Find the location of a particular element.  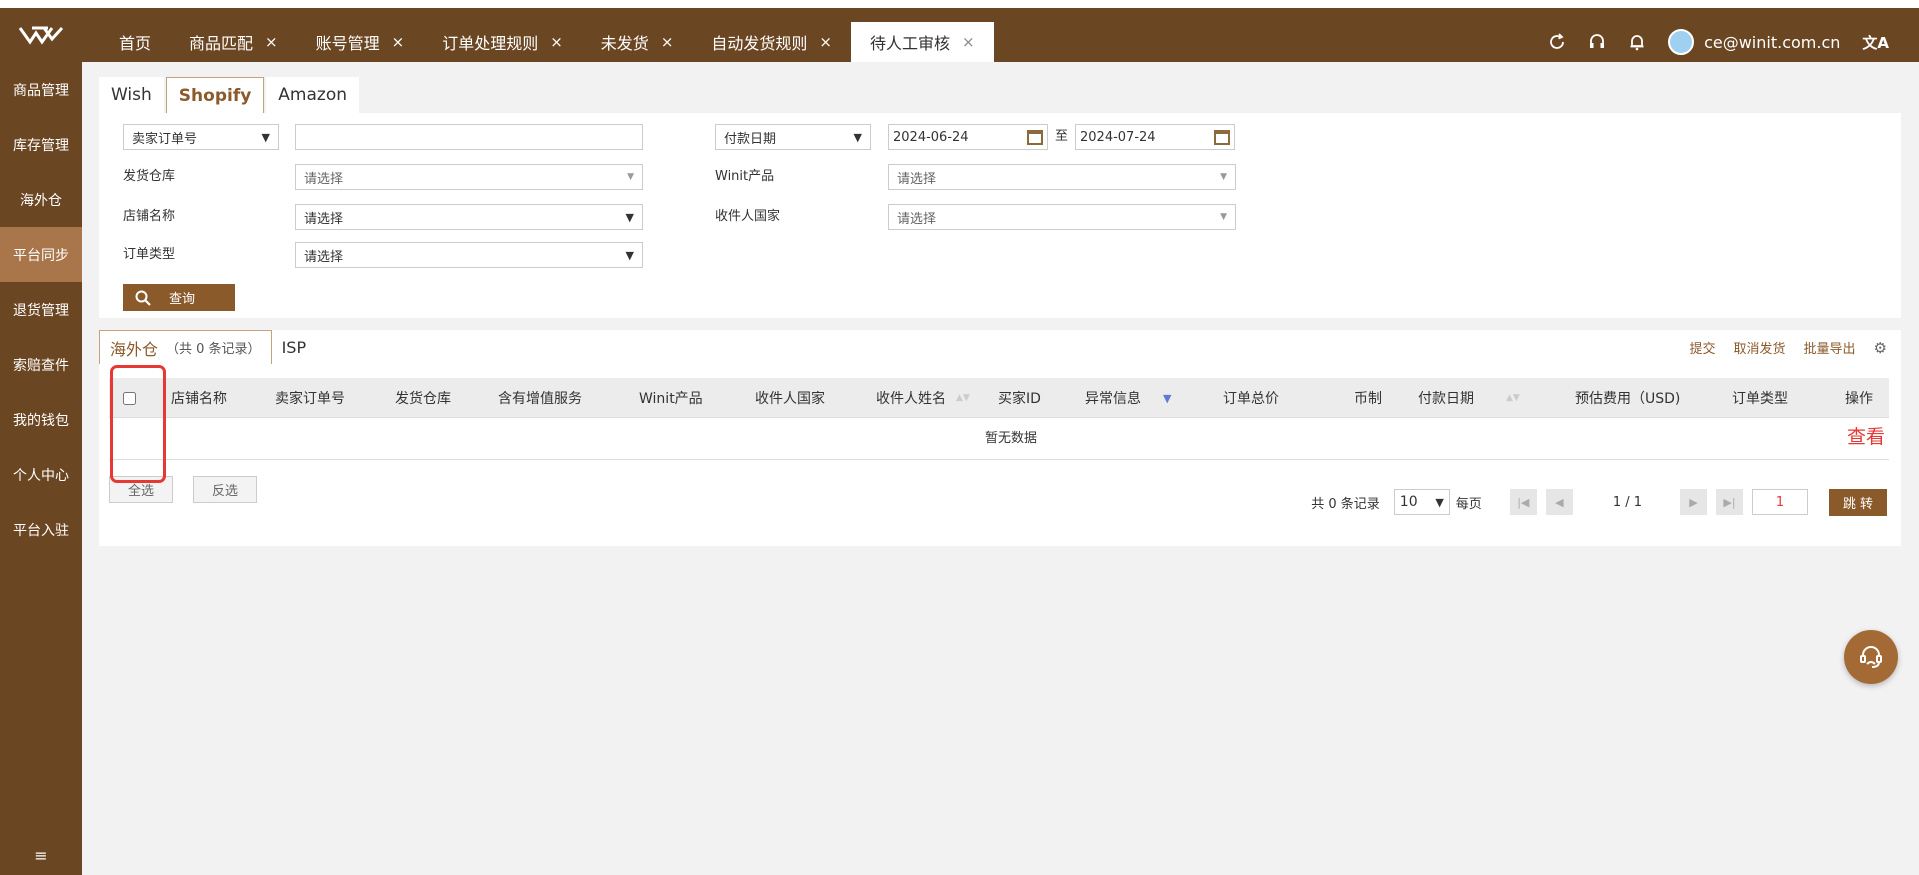

support-agent-icon is located at coordinates (1871, 657).